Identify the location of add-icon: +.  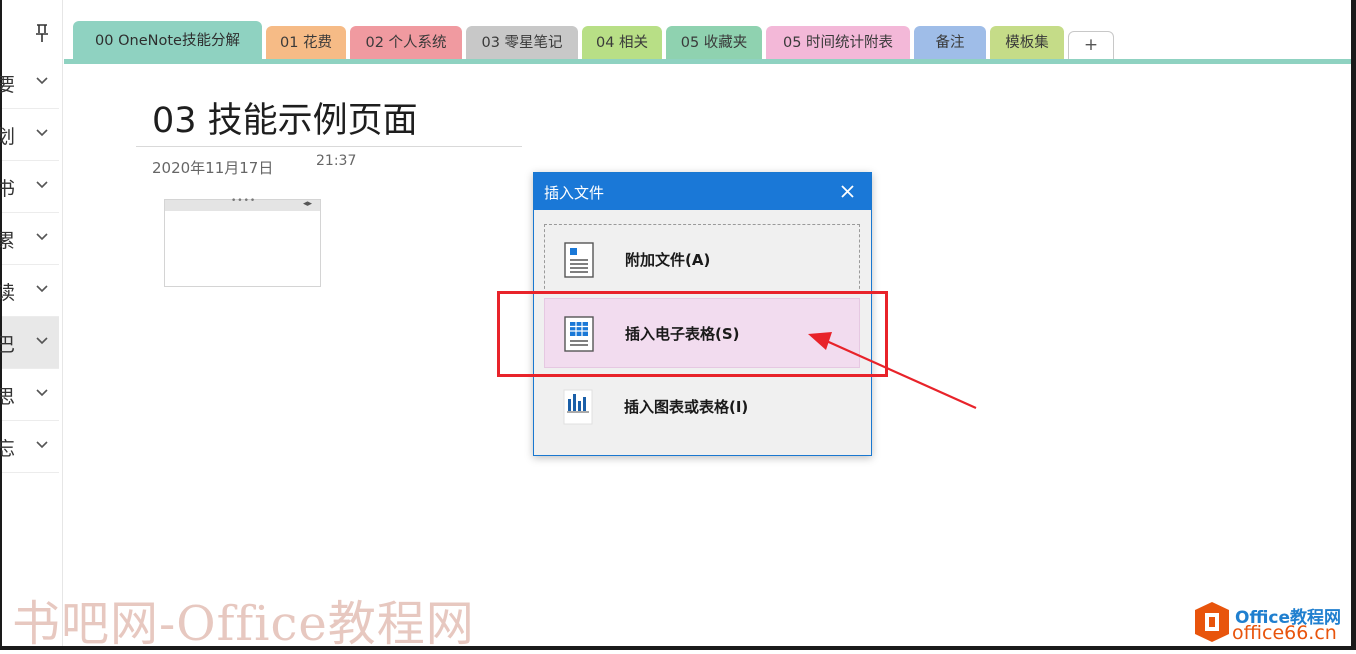
(1091, 45).